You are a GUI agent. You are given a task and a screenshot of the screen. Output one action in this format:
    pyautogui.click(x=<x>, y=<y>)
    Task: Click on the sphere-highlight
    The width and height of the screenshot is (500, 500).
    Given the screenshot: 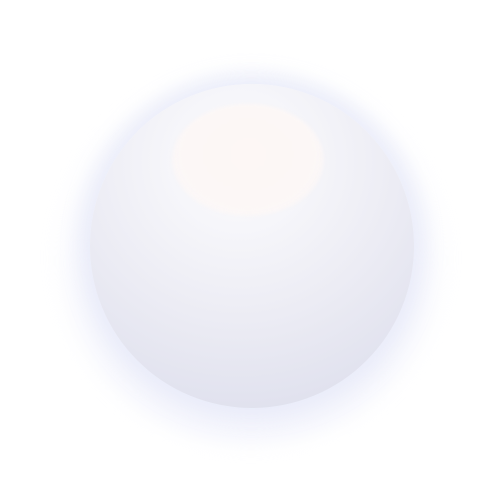 What is the action you would take?
    pyautogui.click(x=248, y=160)
    